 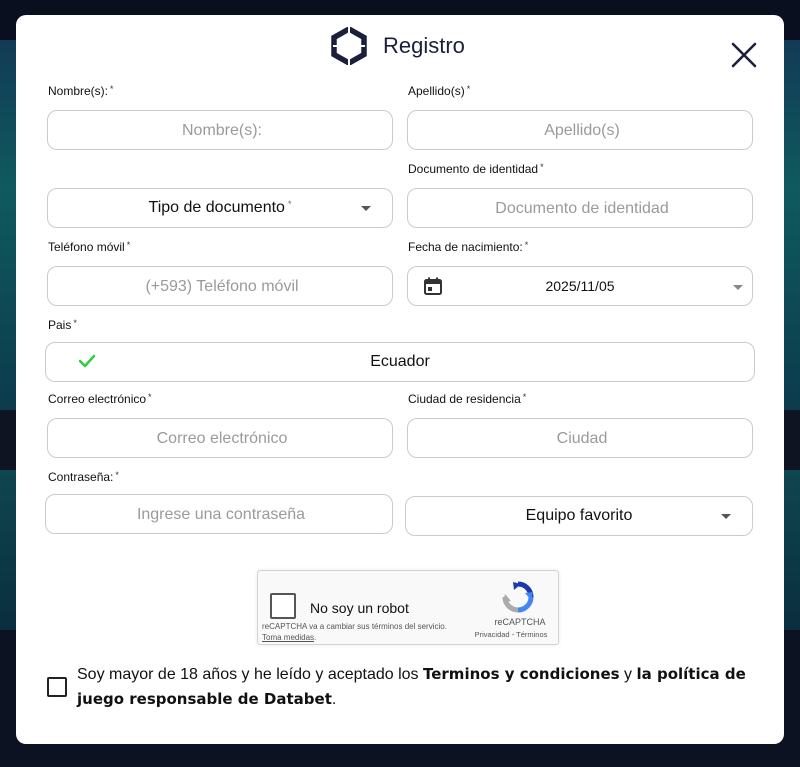 I want to click on documento-input, so click(x=582, y=209).